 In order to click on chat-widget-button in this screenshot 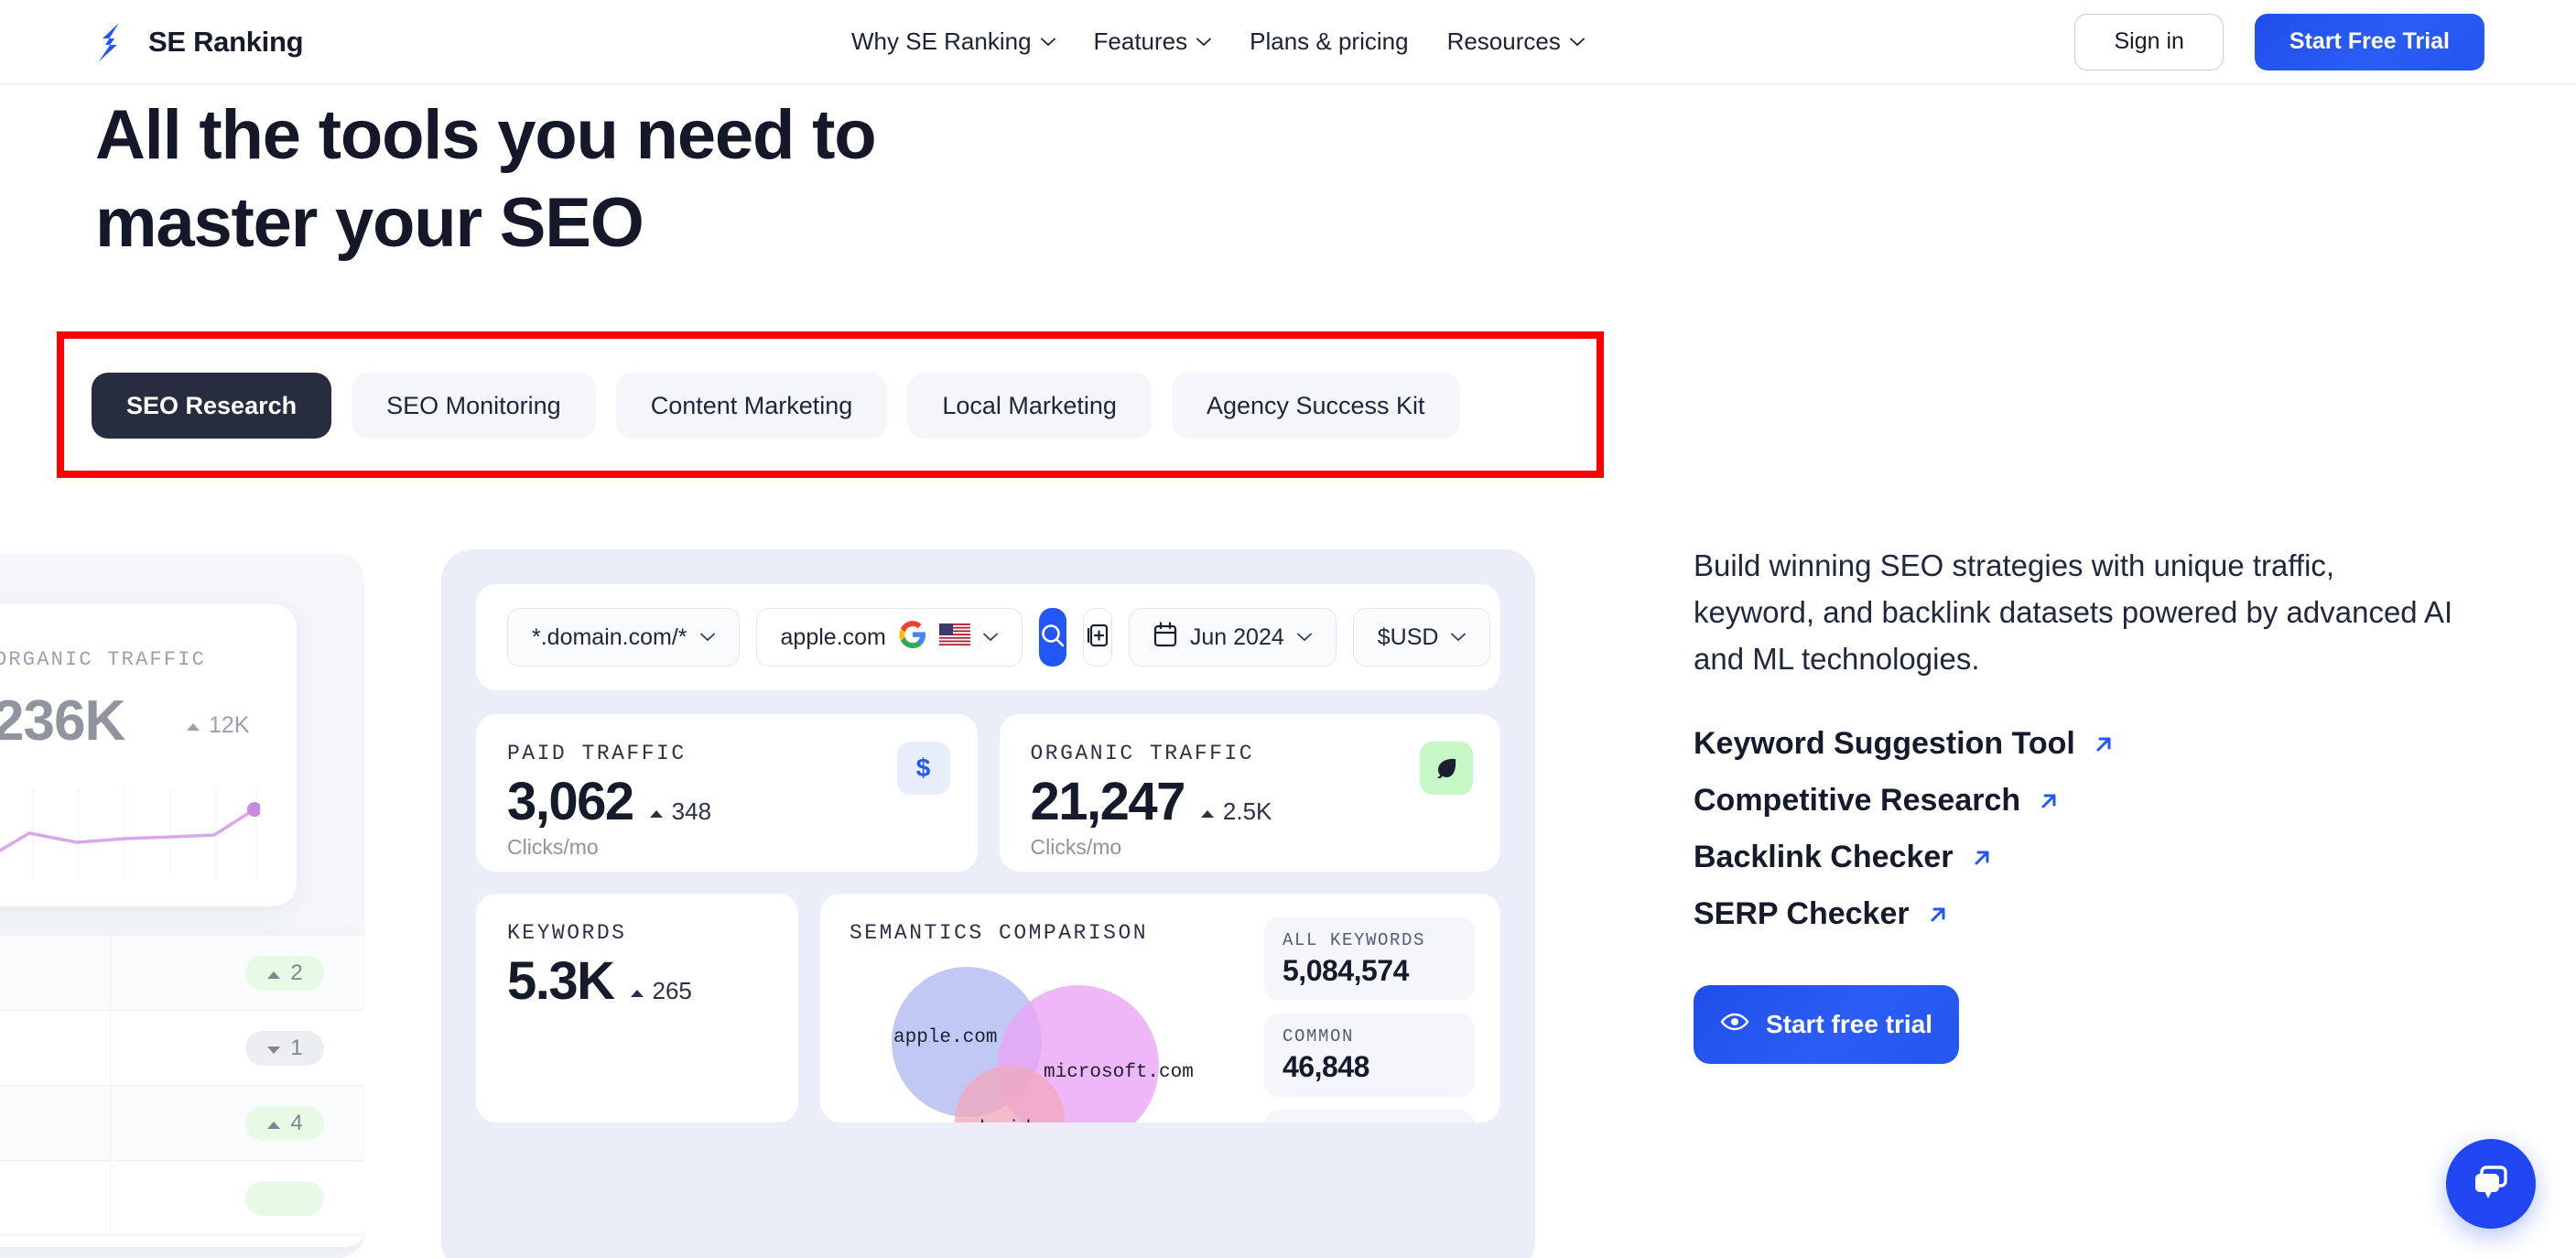, I will do `click(2491, 1184)`.